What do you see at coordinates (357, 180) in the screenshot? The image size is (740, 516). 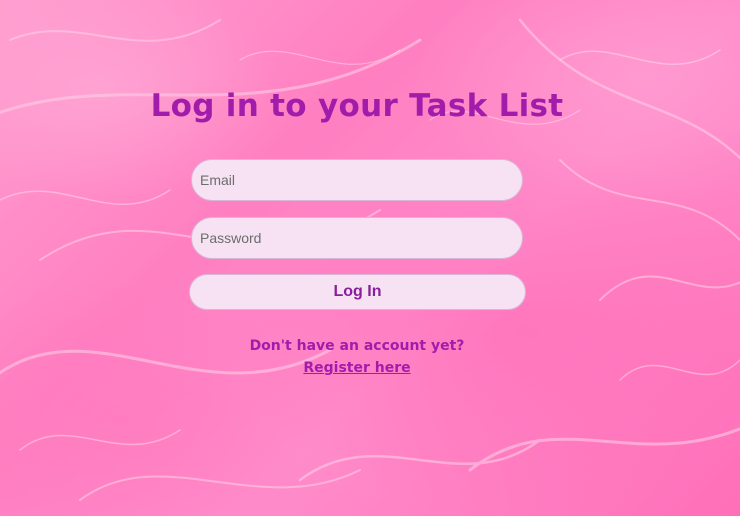 I see `email-field` at bounding box center [357, 180].